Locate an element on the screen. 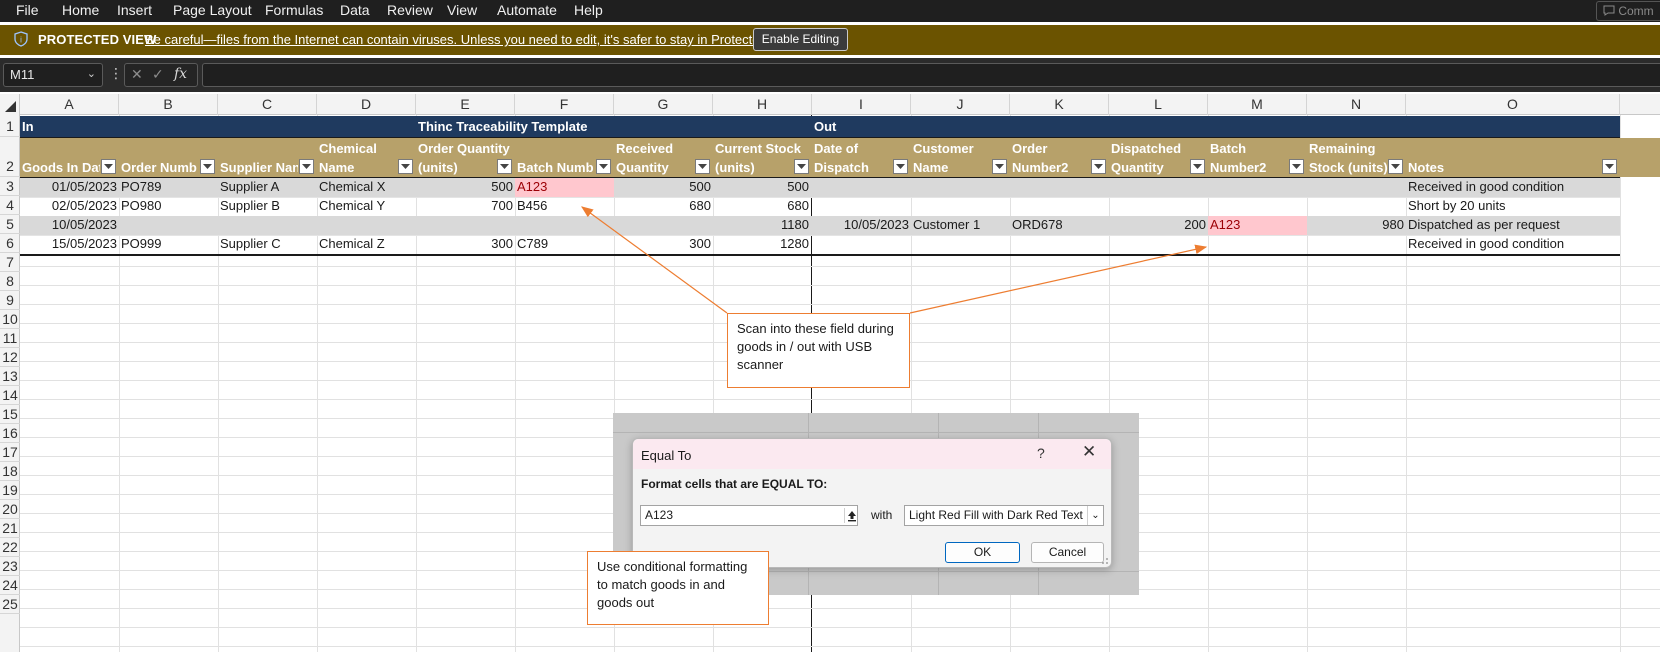 Image resolution: width=1660 pixels, height=652 pixels. equal-to-value: A123 is located at coordinates (659, 515).